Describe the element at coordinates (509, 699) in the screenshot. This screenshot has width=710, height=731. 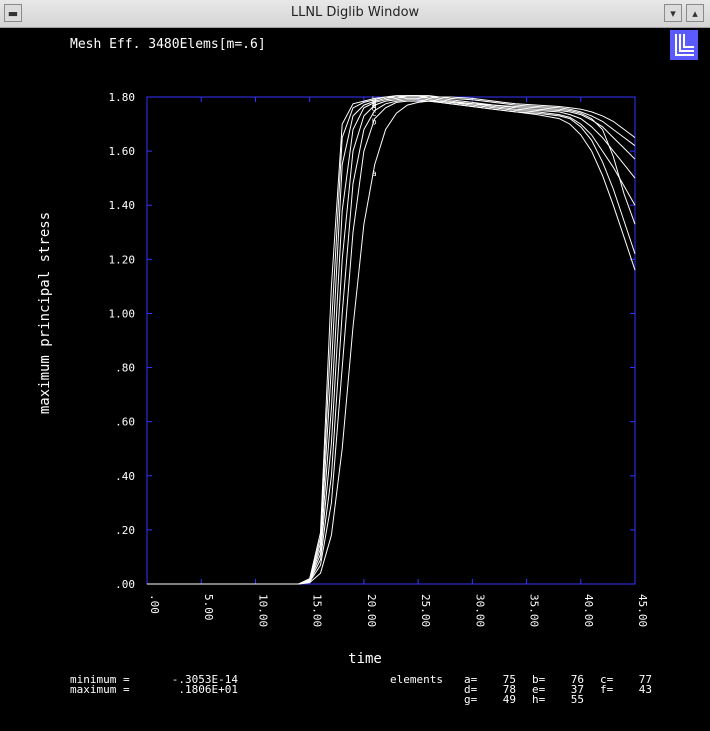
I see `element-value: 49` at that location.